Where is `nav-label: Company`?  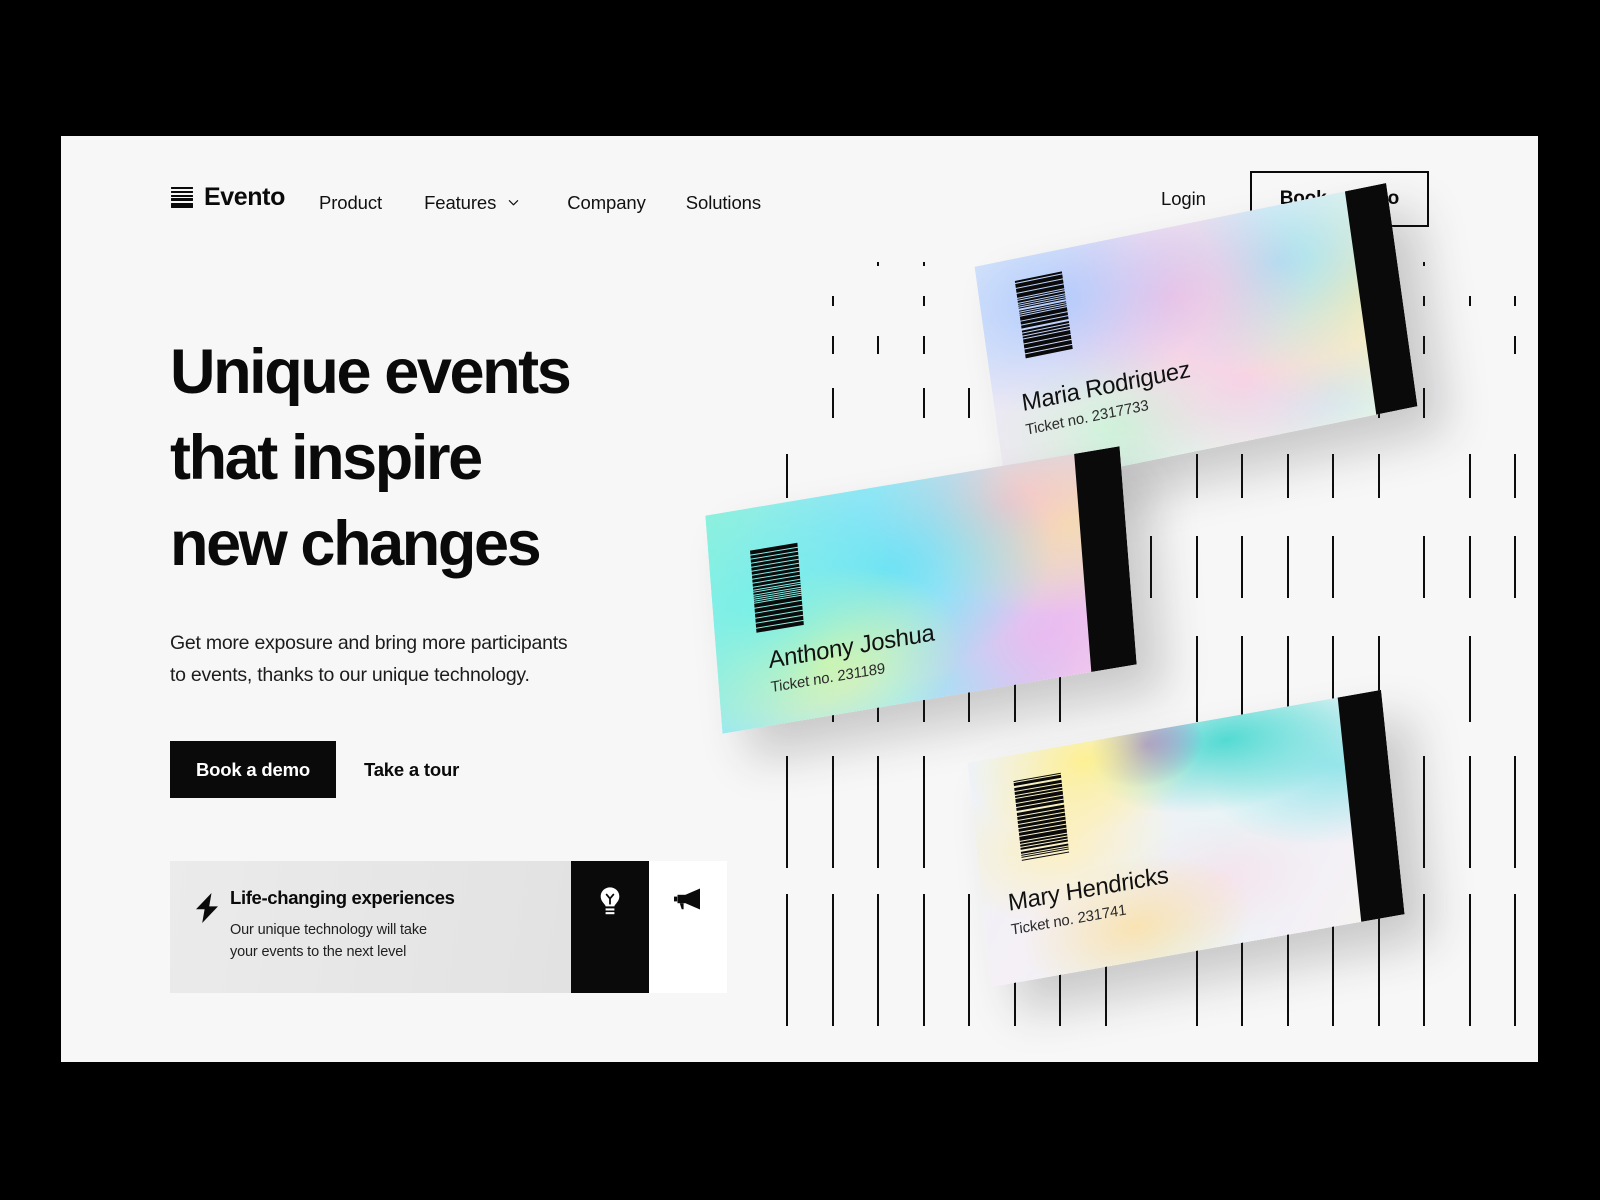 nav-label: Company is located at coordinates (606, 202).